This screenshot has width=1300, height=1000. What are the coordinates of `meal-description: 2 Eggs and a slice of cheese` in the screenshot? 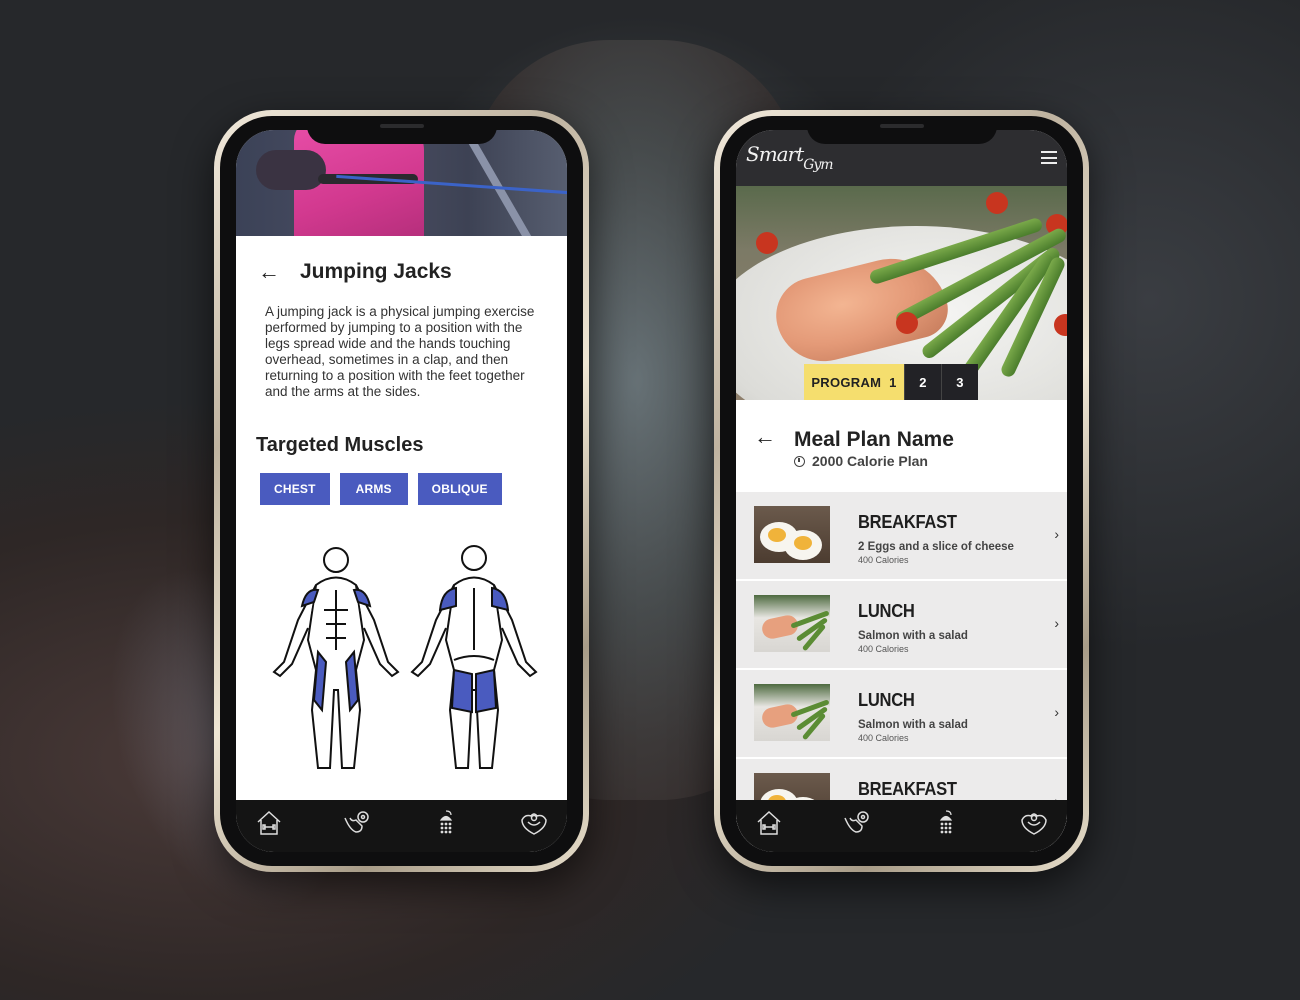 It's located at (936, 547).